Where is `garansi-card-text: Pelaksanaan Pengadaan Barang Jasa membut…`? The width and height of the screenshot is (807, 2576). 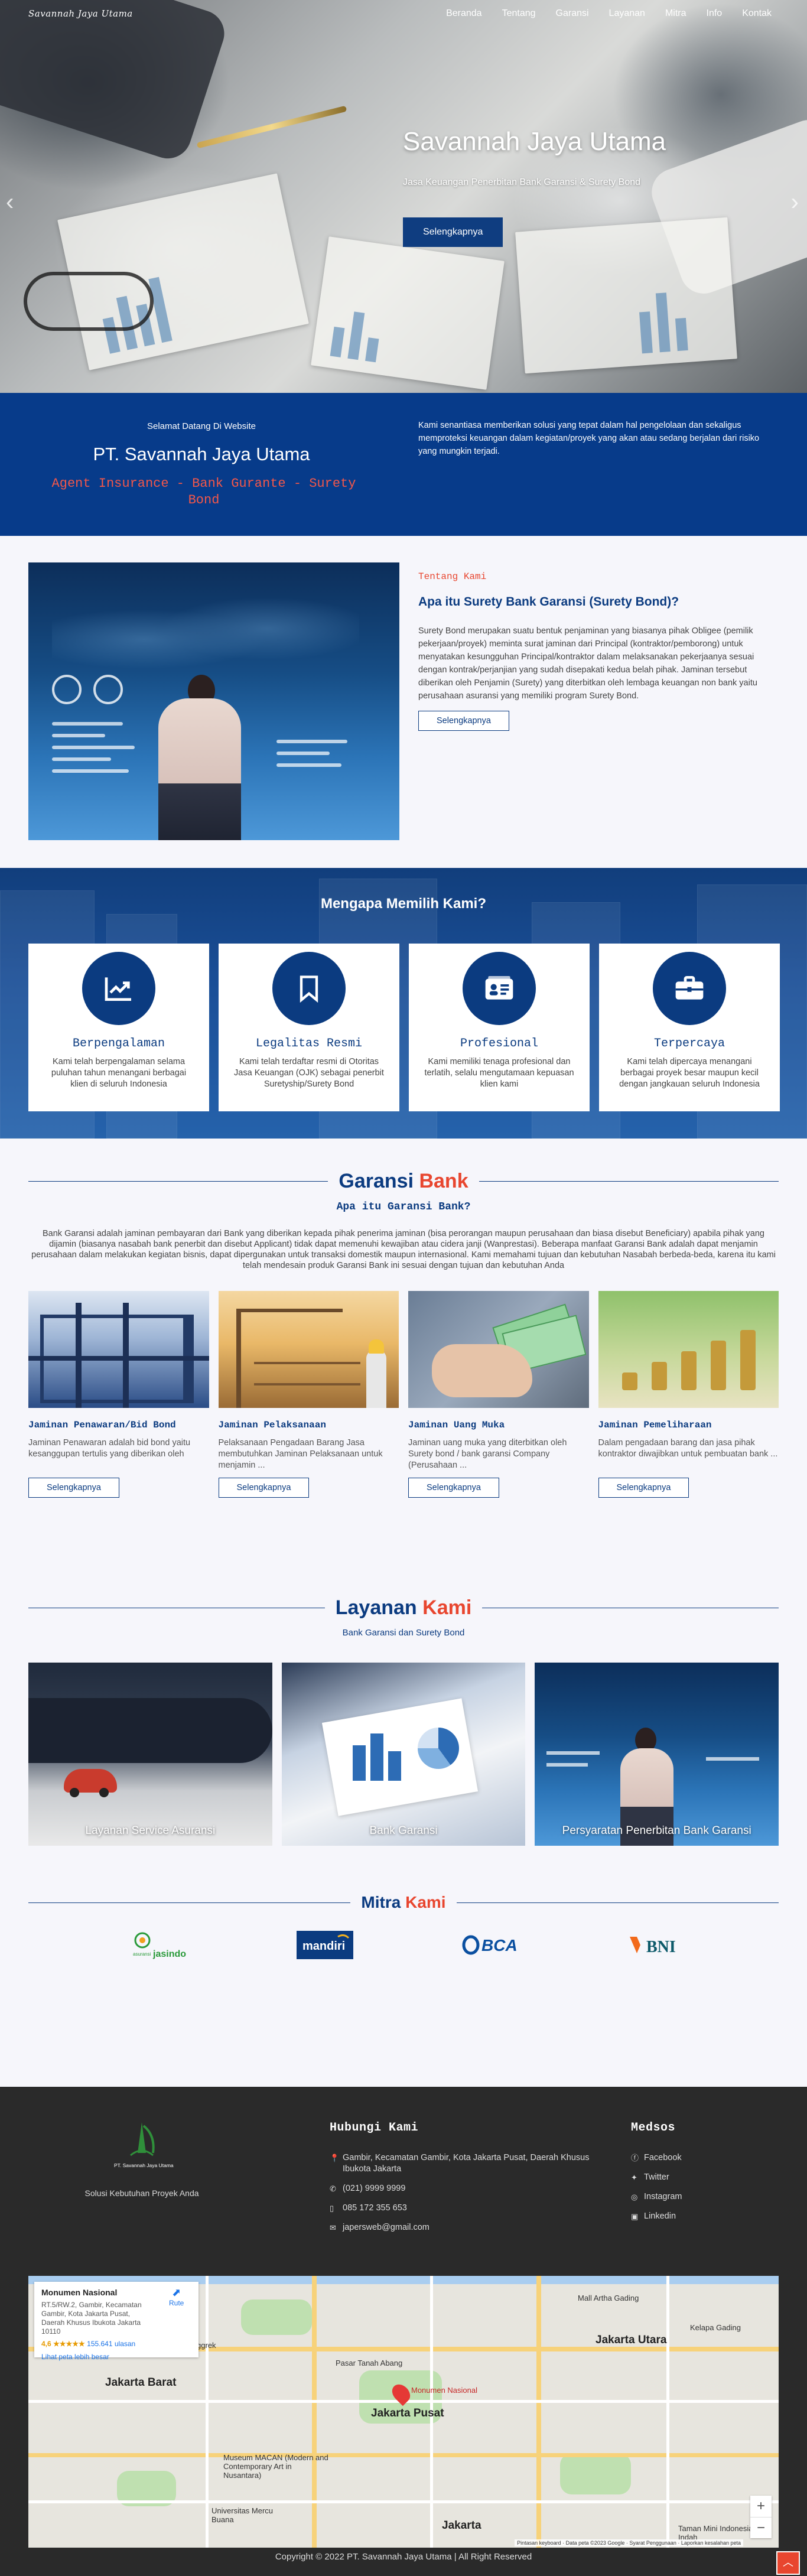 garansi-card-text: Pelaksanaan Pengadaan Barang Jasa membut… is located at coordinates (300, 1454).